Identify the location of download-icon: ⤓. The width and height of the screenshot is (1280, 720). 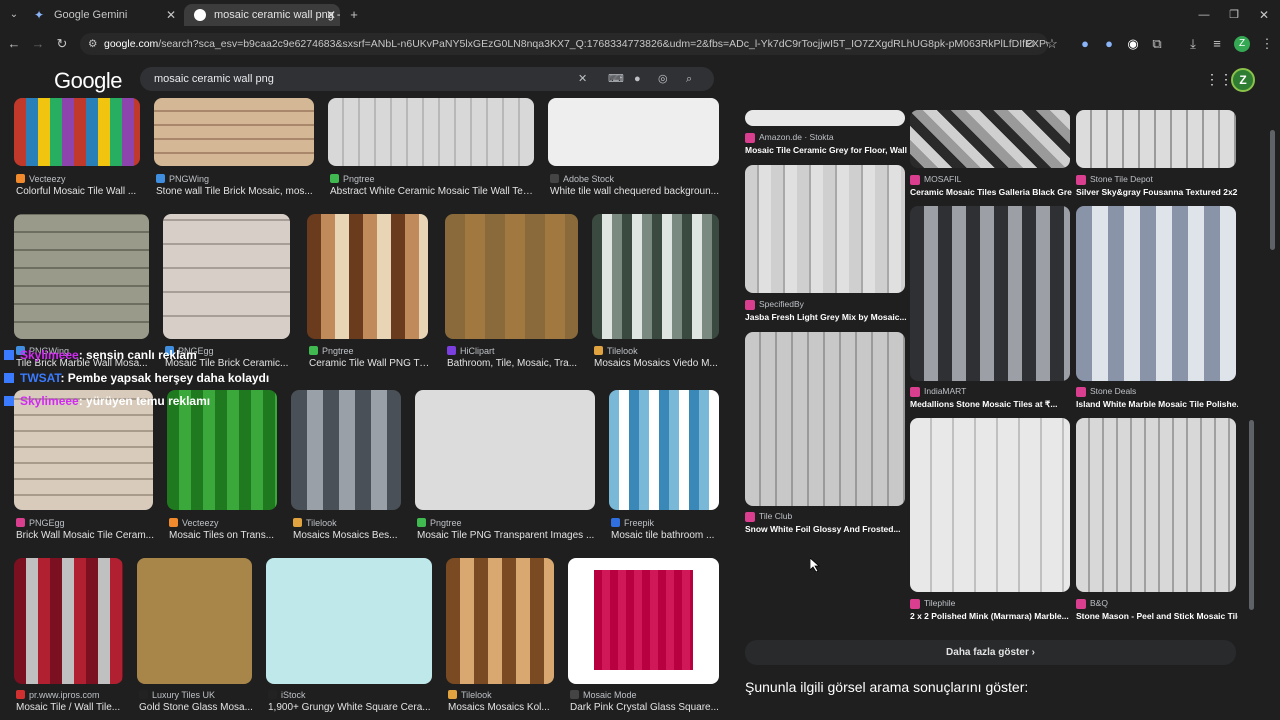
(1193, 44).